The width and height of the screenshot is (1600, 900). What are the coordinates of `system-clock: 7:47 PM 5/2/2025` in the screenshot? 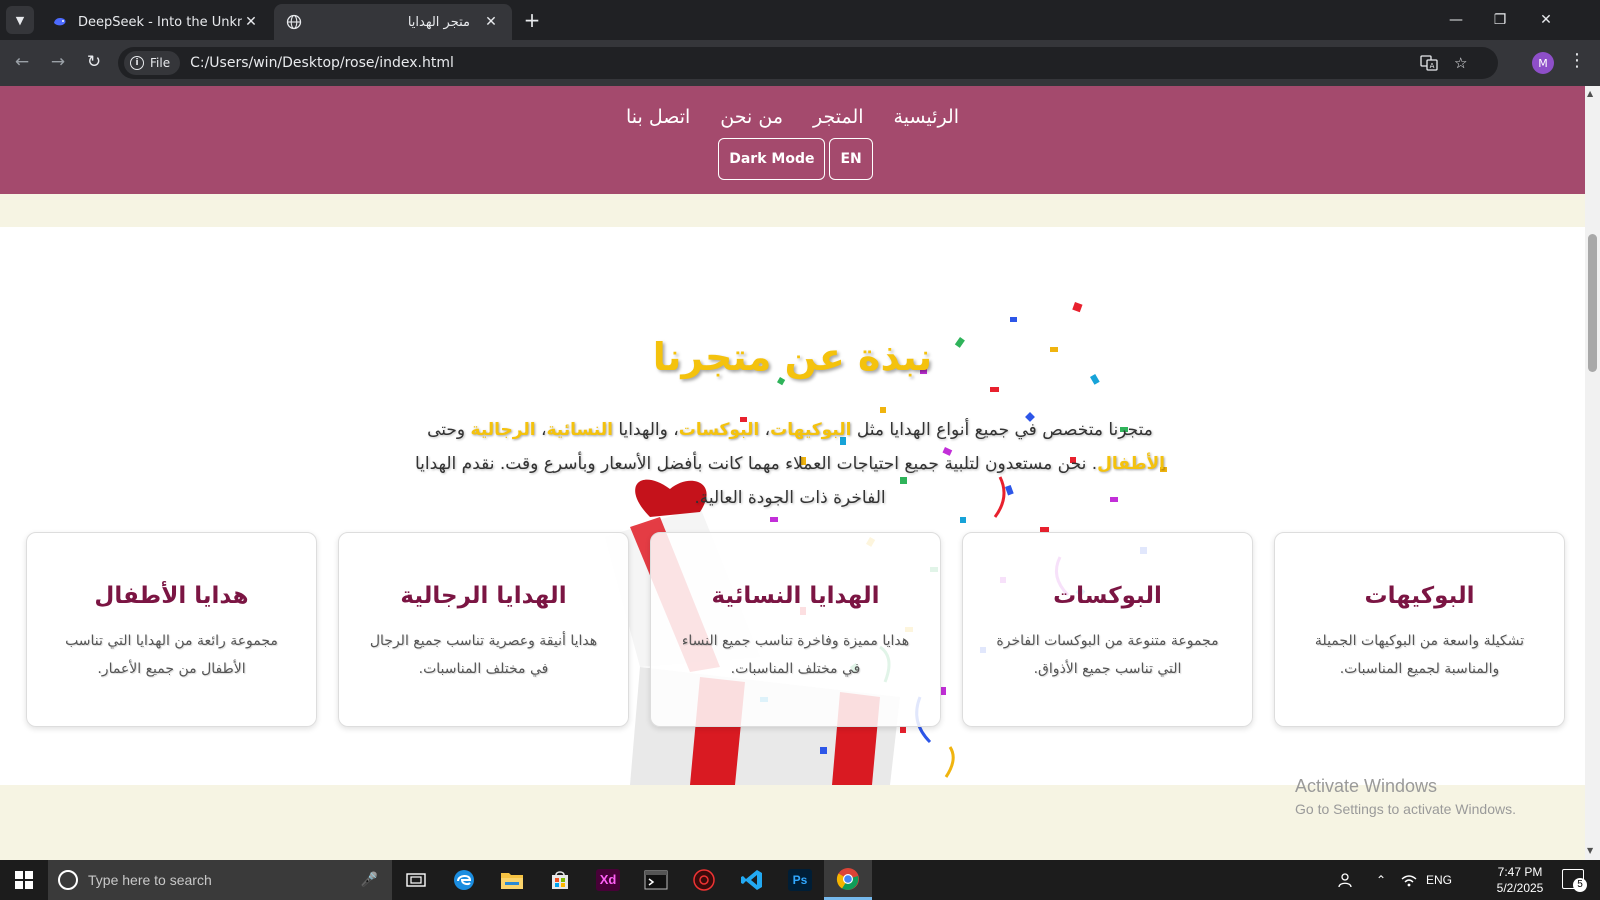 It's located at (1520, 880).